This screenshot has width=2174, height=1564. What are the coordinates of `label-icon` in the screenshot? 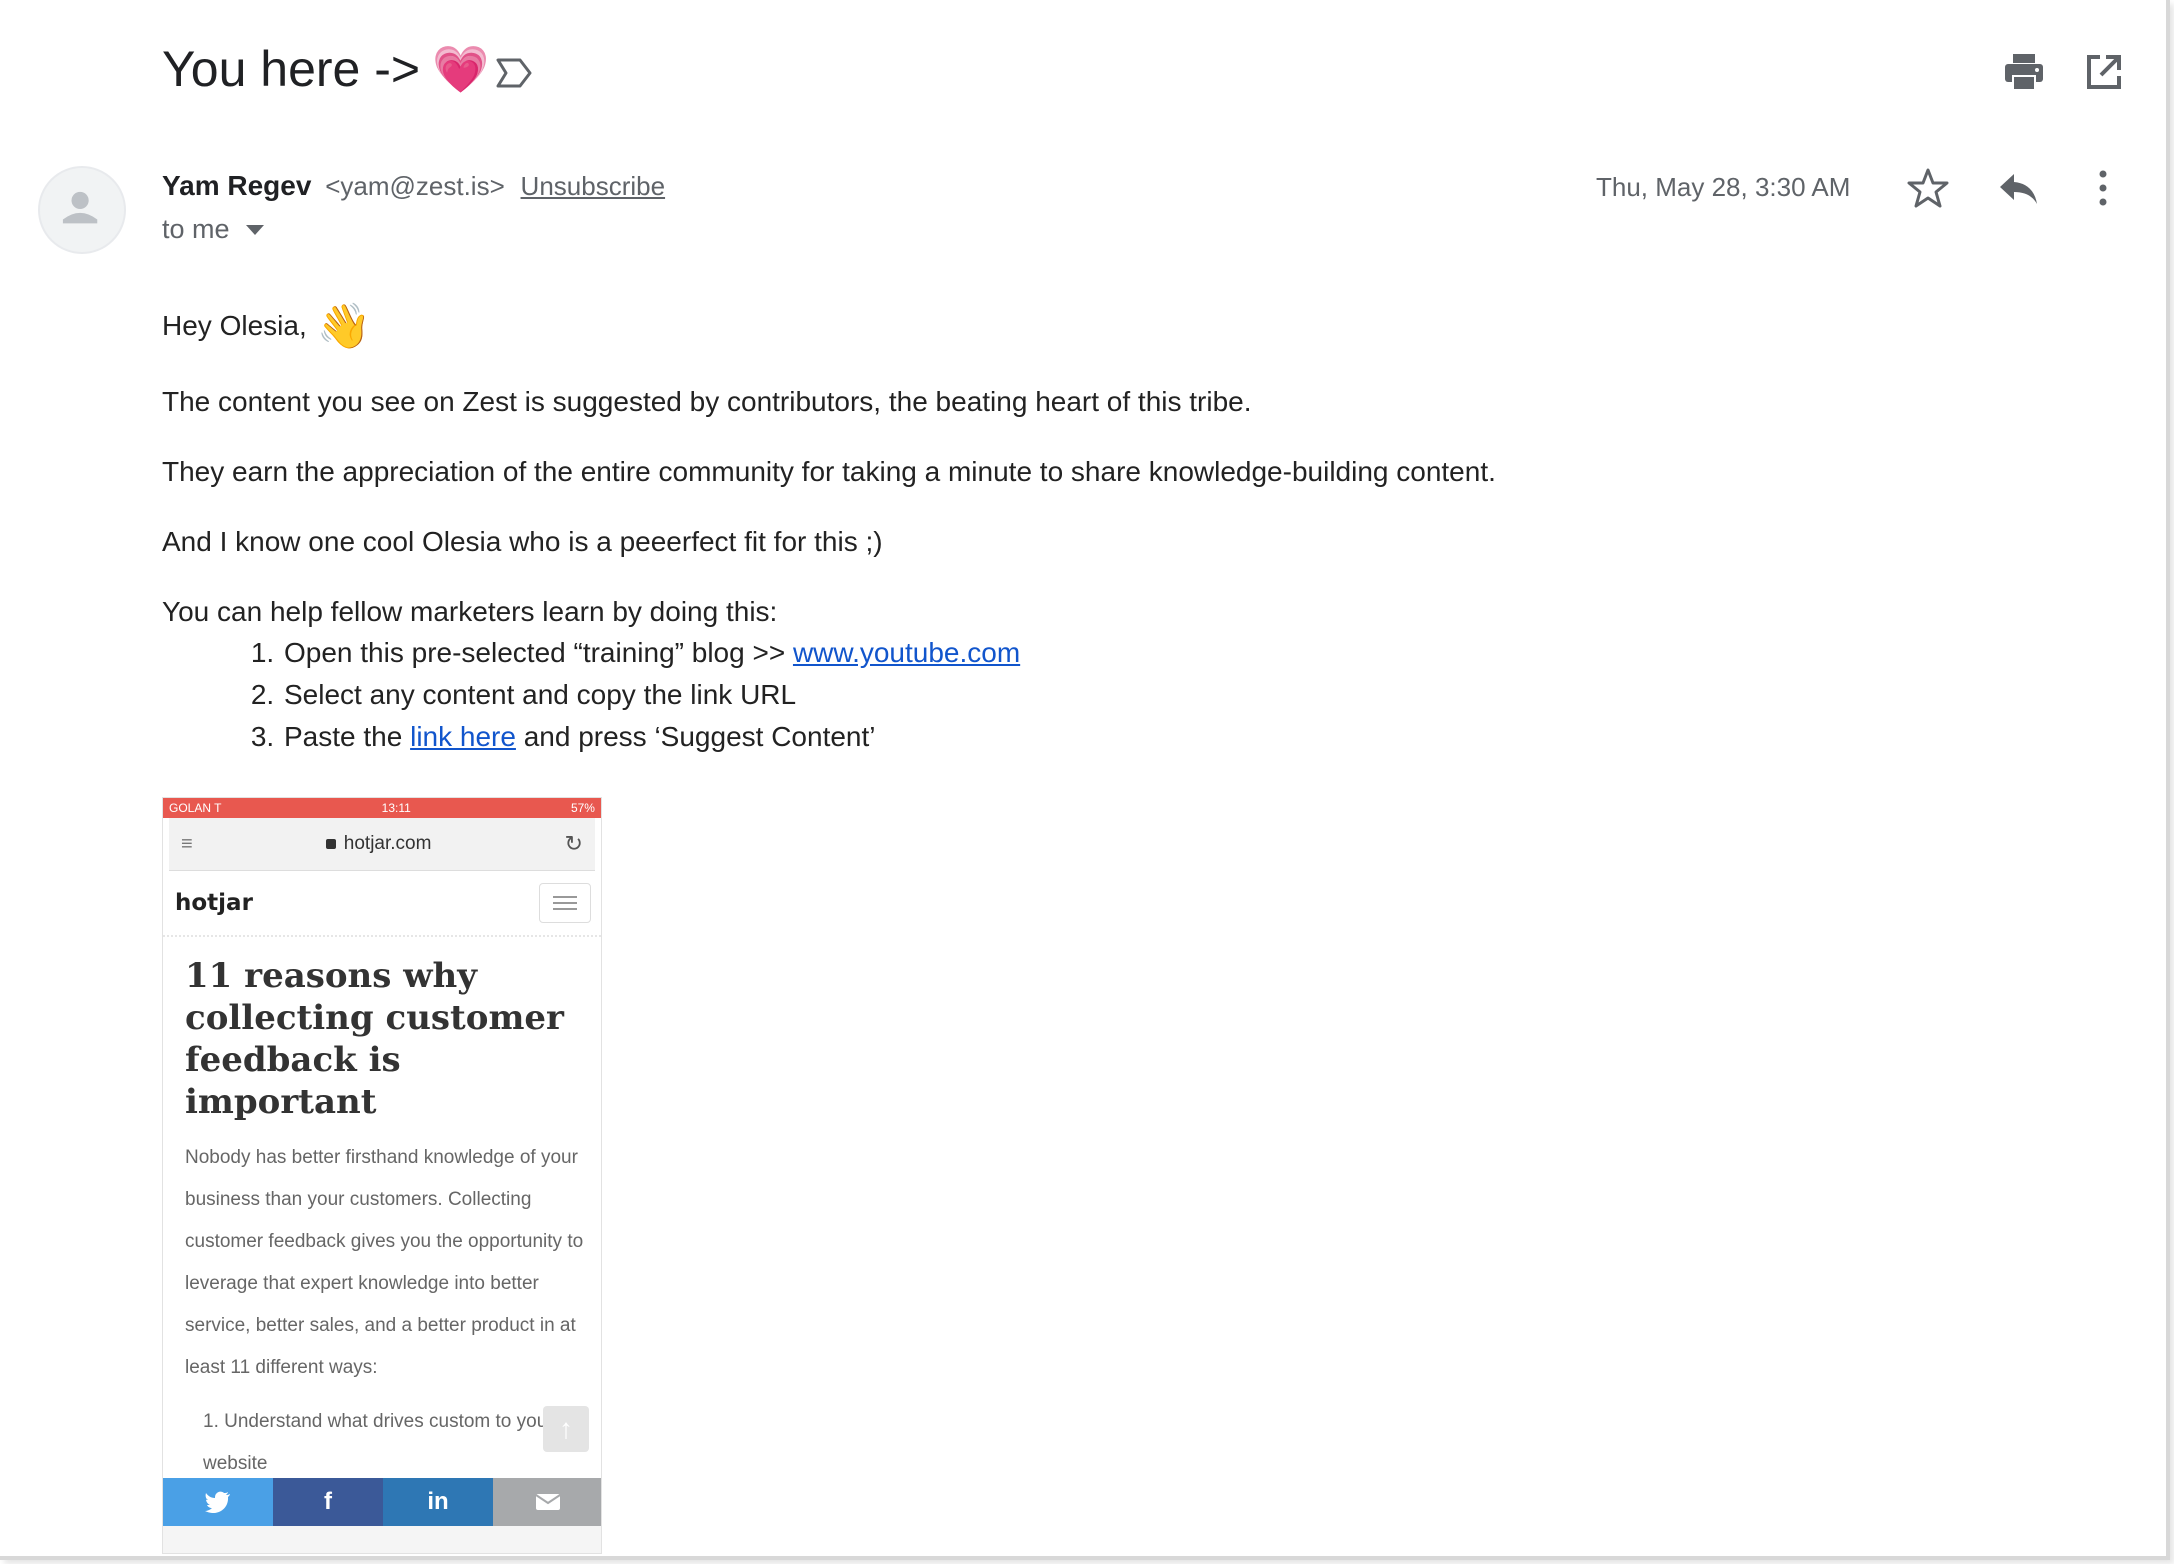 It's located at (514, 73).